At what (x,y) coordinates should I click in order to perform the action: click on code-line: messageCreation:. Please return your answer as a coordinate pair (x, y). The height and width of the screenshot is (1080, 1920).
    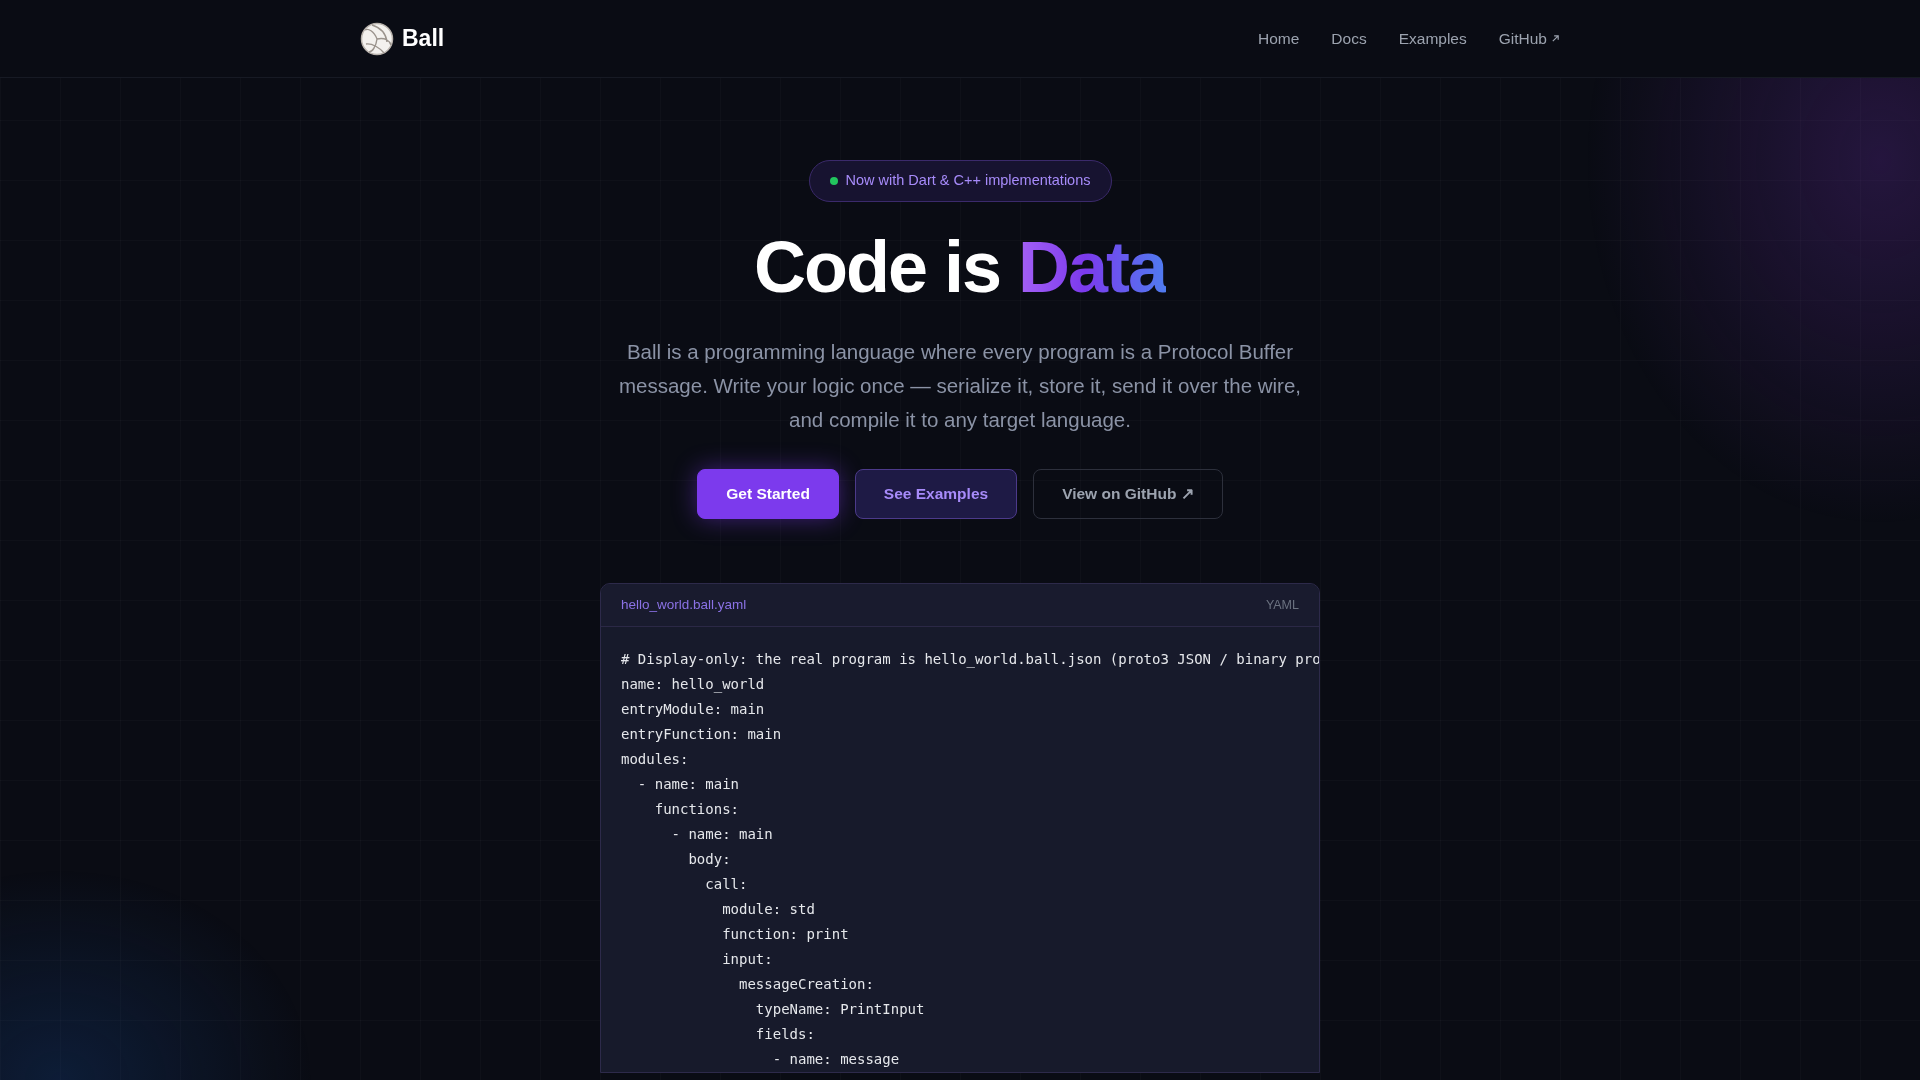
    Looking at the image, I should click on (806, 984).